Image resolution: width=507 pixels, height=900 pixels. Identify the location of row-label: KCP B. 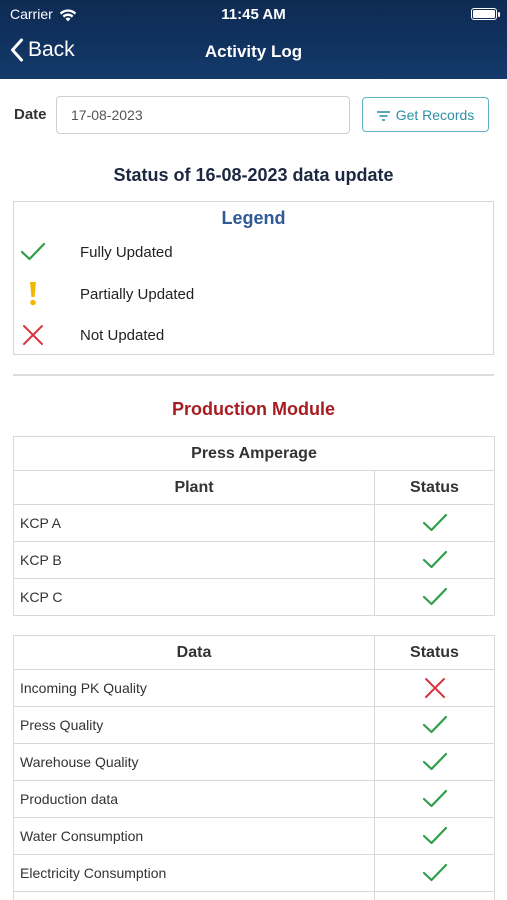
(194, 560).